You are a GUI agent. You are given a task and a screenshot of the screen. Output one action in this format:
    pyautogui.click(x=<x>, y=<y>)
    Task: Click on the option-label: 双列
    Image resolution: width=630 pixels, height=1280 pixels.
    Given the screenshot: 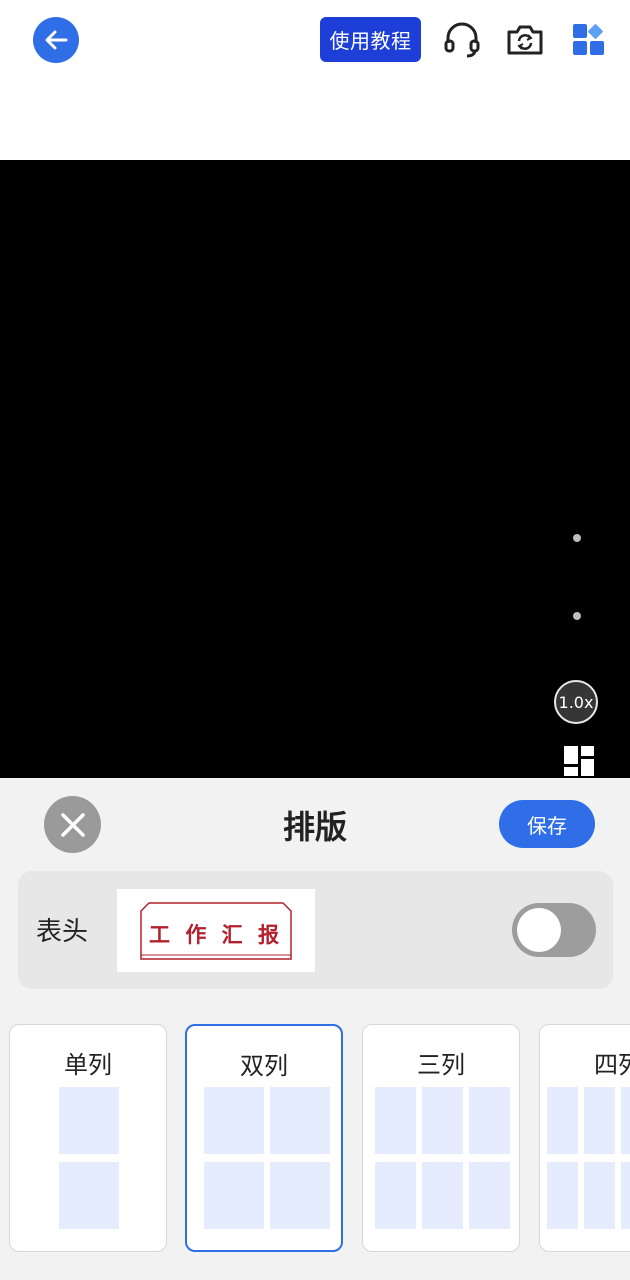 What is the action you would take?
    pyautogui.click(x=264, y=1066)
    